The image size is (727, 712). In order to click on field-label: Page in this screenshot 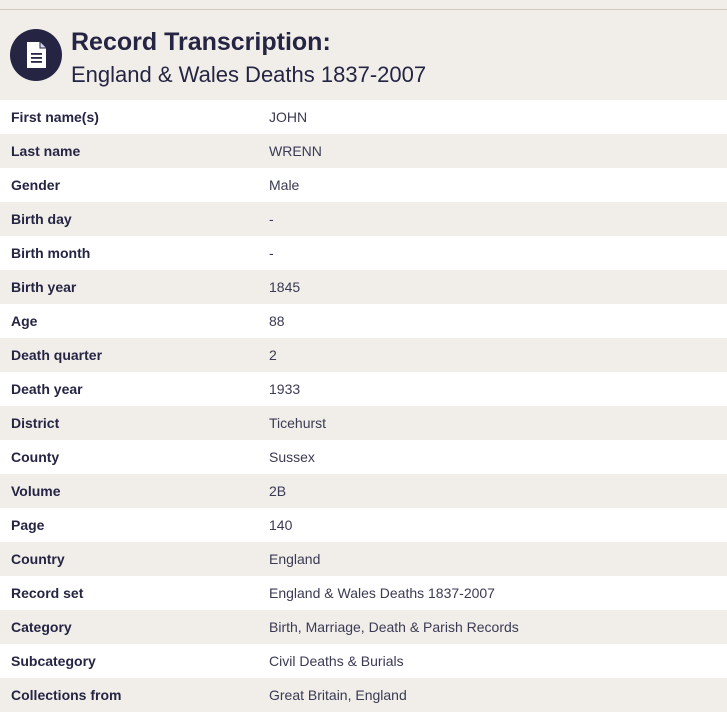, I will do `click(28, 525)`.